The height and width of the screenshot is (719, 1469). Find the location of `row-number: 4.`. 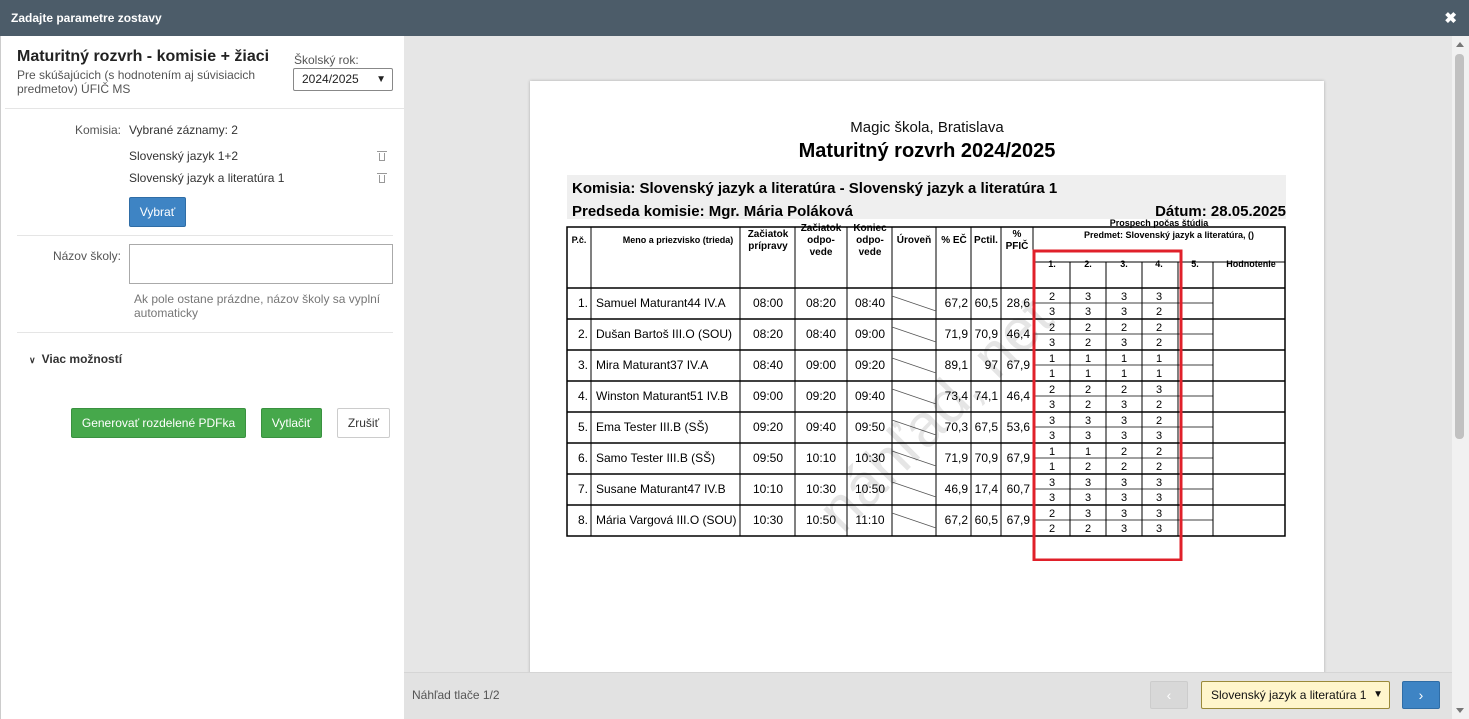

row-number: 4. is located at coordinates (583, 396).